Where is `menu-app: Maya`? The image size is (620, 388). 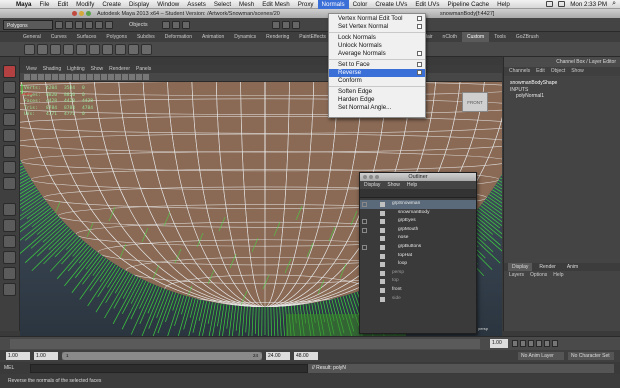 menu-app: Maya is located at coordinates (23, 4).